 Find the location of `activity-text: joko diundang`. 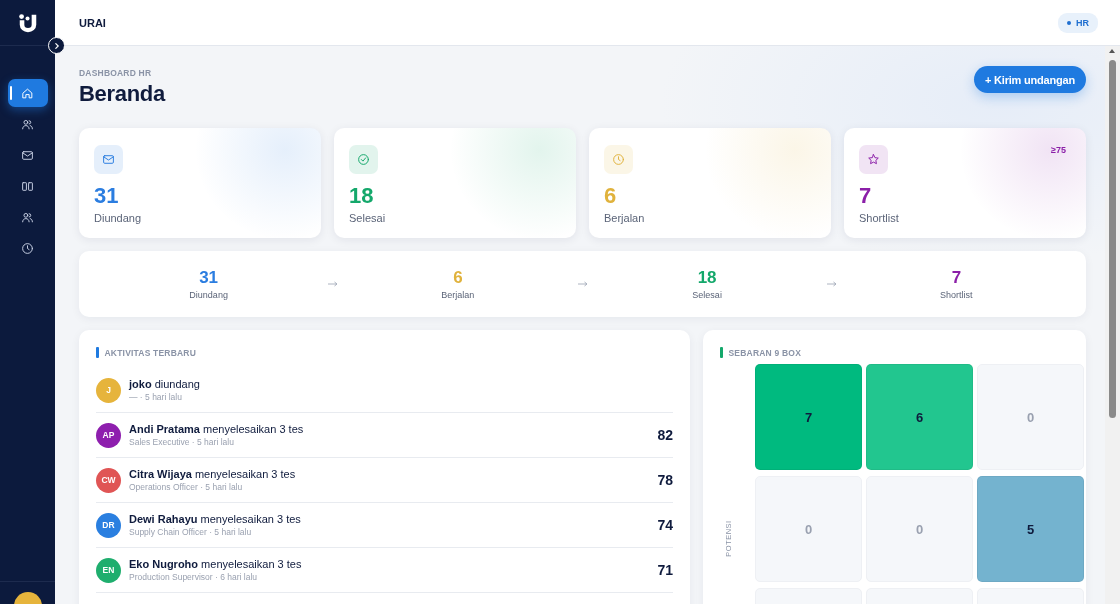

activity-text: joko diundang is located at coordinates (165, 384).